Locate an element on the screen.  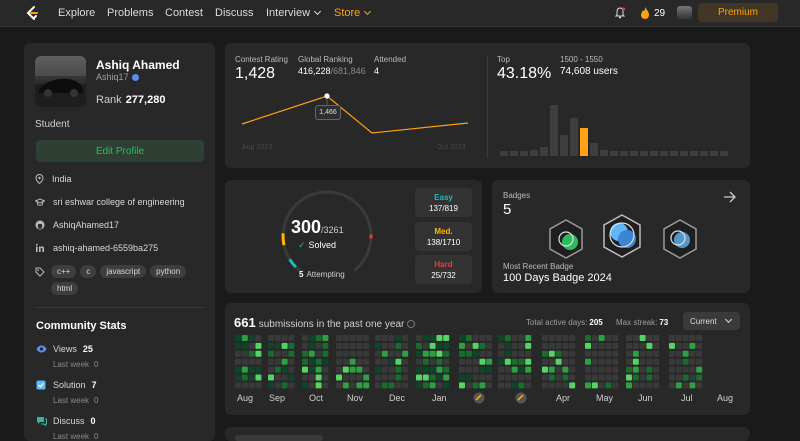
leetcode-logo-icon is located at coordinates (32, 13).